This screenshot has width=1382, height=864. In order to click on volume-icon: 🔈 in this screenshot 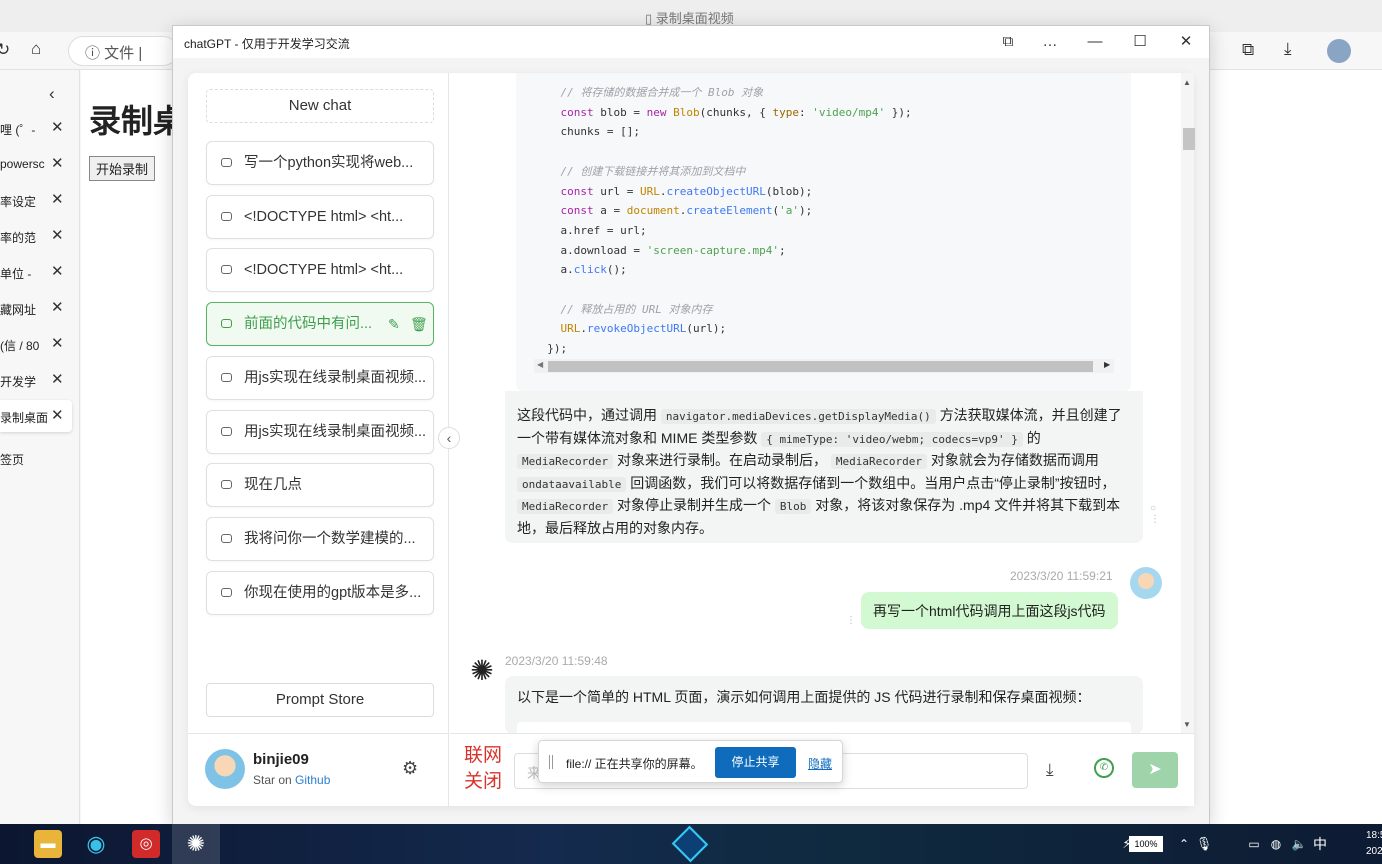, I will do `click(1299, 844)`.